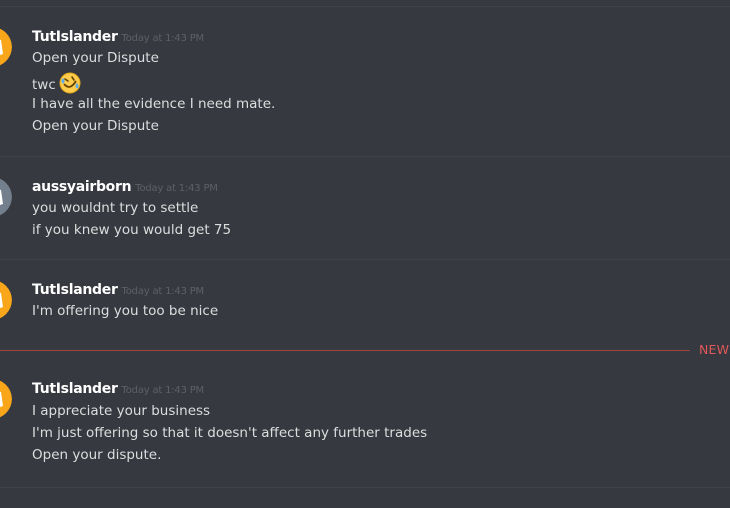 The height and width of the screenshot is (508, 730). What do you see at coordinates (121, 411) in the screenshot?
I see `message-text: I appreciate your business` at bounding box center [121, 411].